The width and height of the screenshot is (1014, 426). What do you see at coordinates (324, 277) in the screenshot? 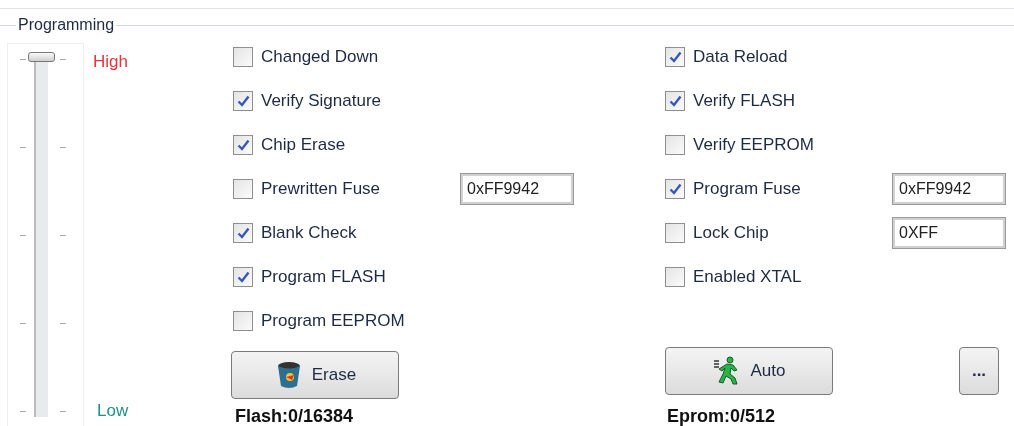
I see `option-label: Program FLASH` at bounding box center [324, 277].